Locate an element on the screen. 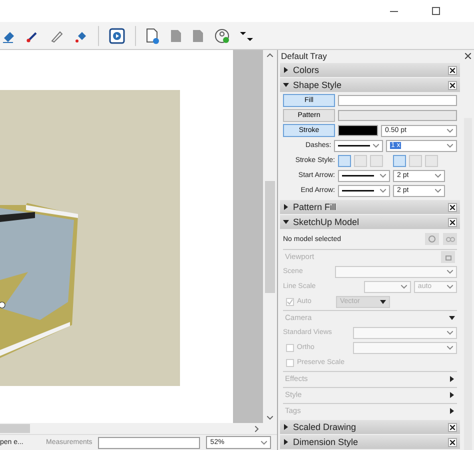  stroke-join-button is located at coordinates (344, 160).